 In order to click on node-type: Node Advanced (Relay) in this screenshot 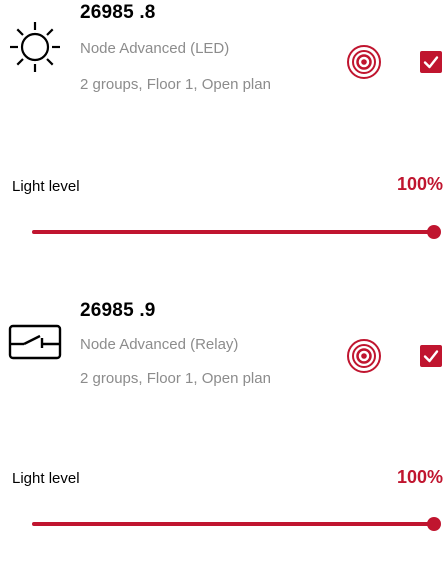, I will do `click(159, 344)`.